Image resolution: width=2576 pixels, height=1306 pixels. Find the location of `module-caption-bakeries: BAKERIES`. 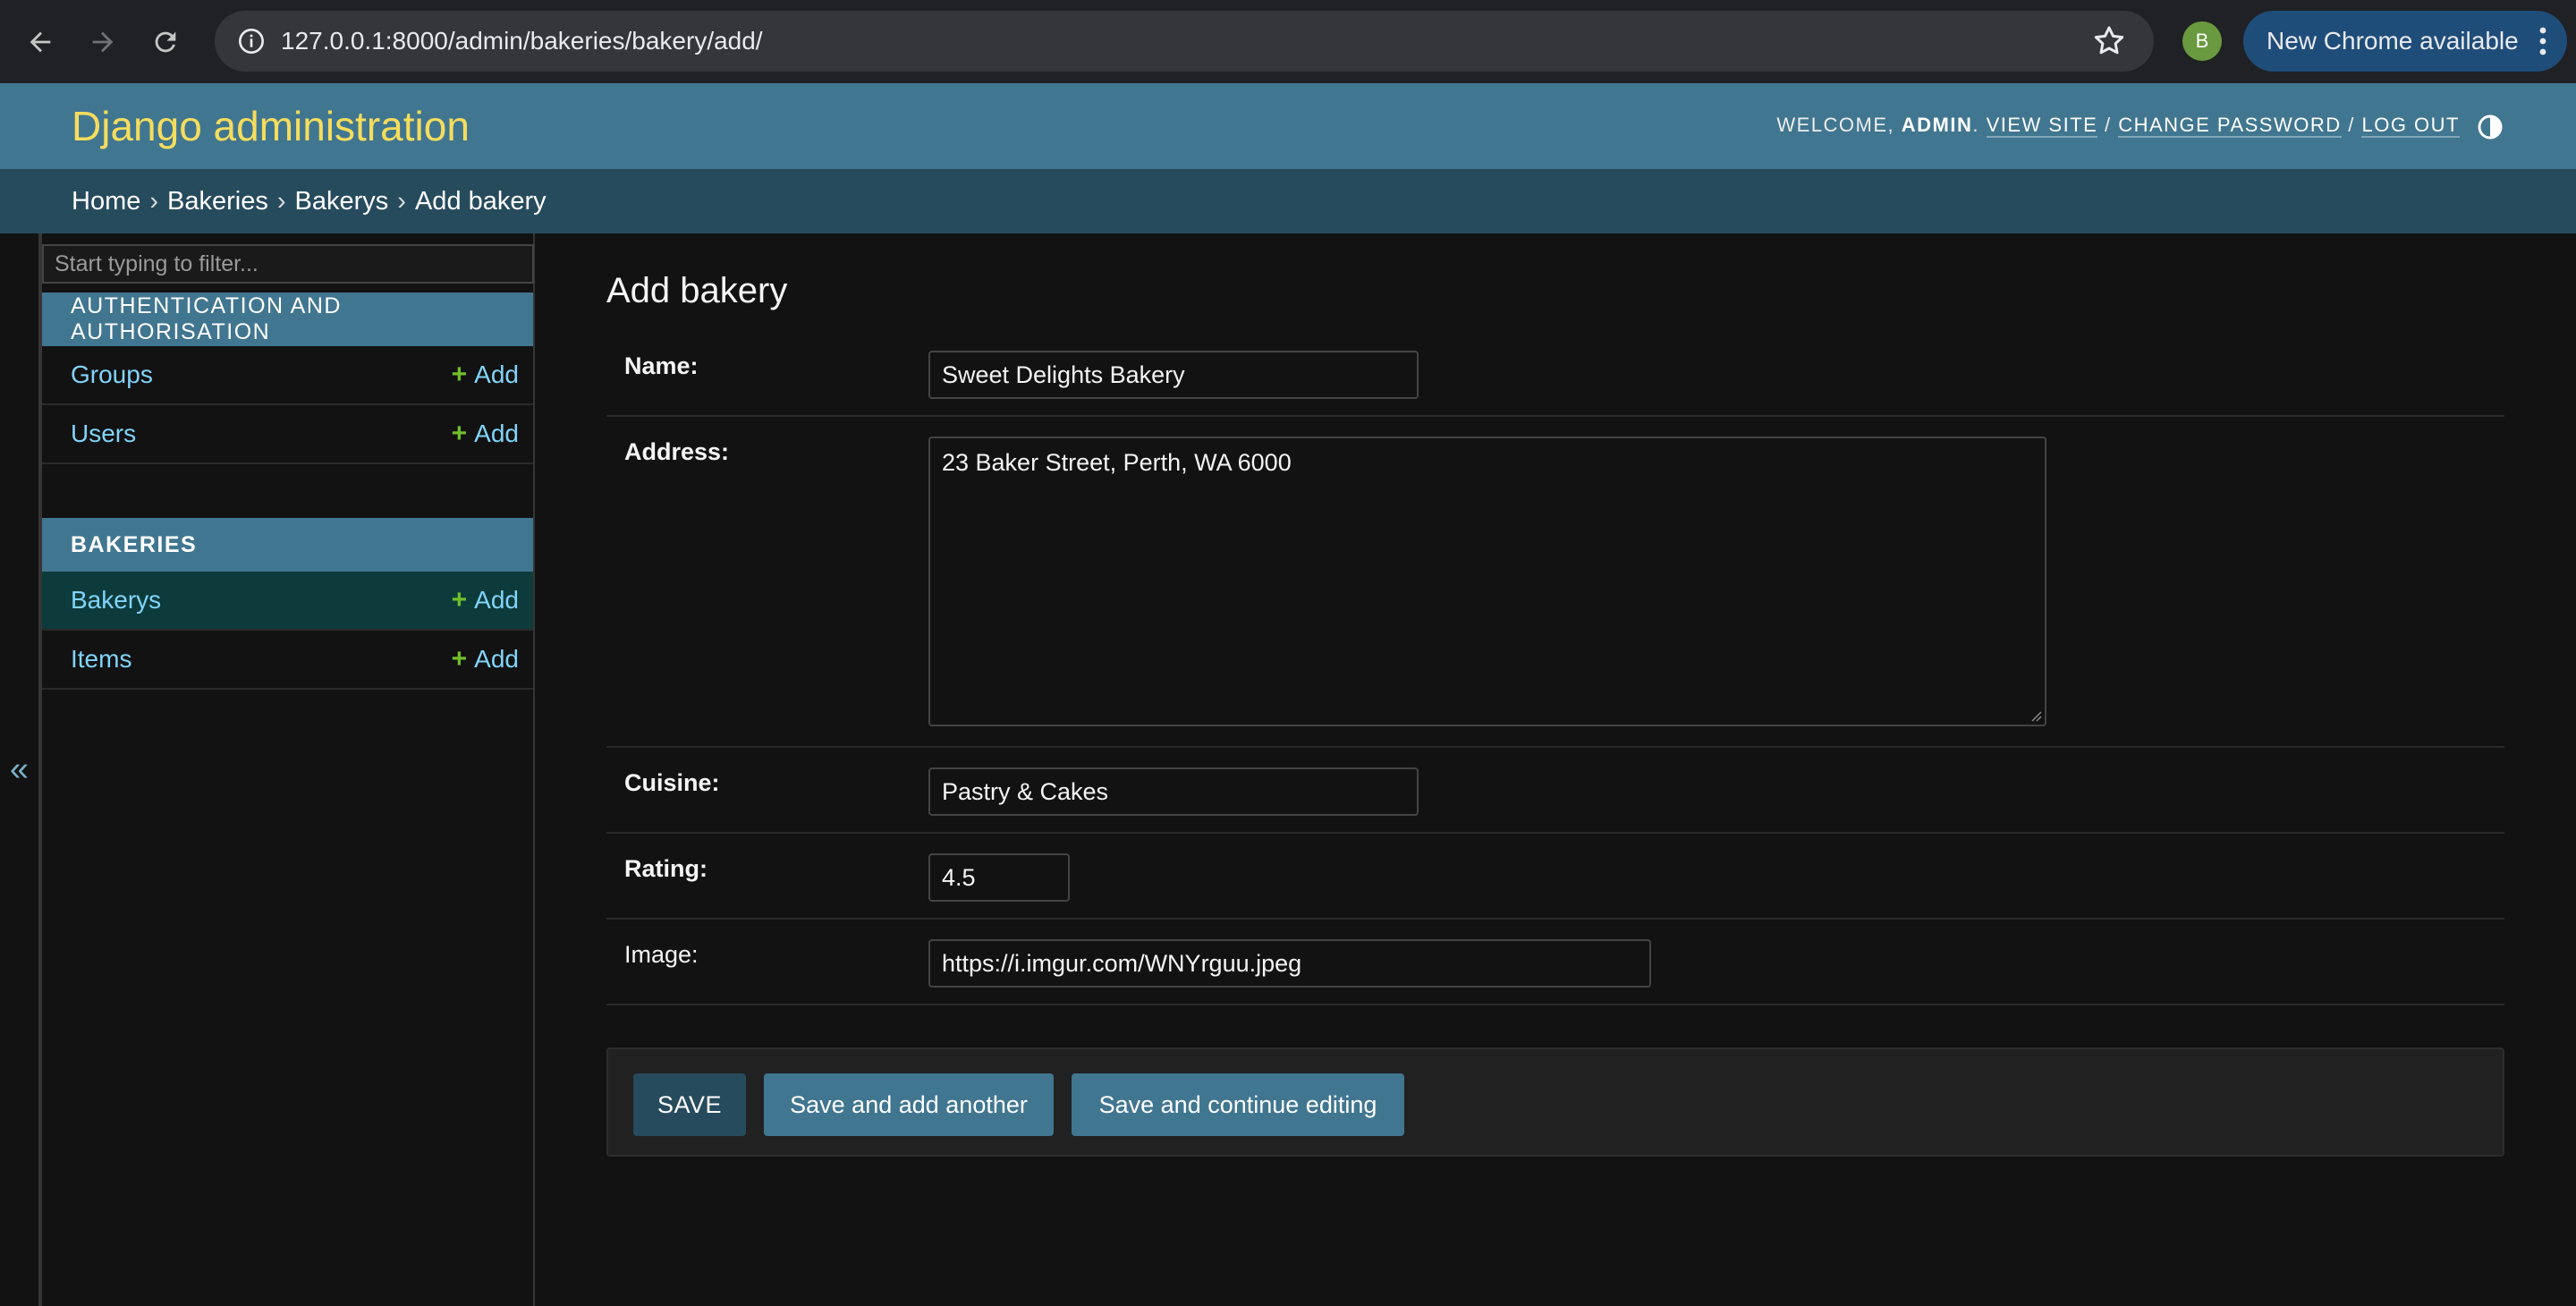

module-caption-bakeries: BAKERIES is located at coordinates (287, 545).